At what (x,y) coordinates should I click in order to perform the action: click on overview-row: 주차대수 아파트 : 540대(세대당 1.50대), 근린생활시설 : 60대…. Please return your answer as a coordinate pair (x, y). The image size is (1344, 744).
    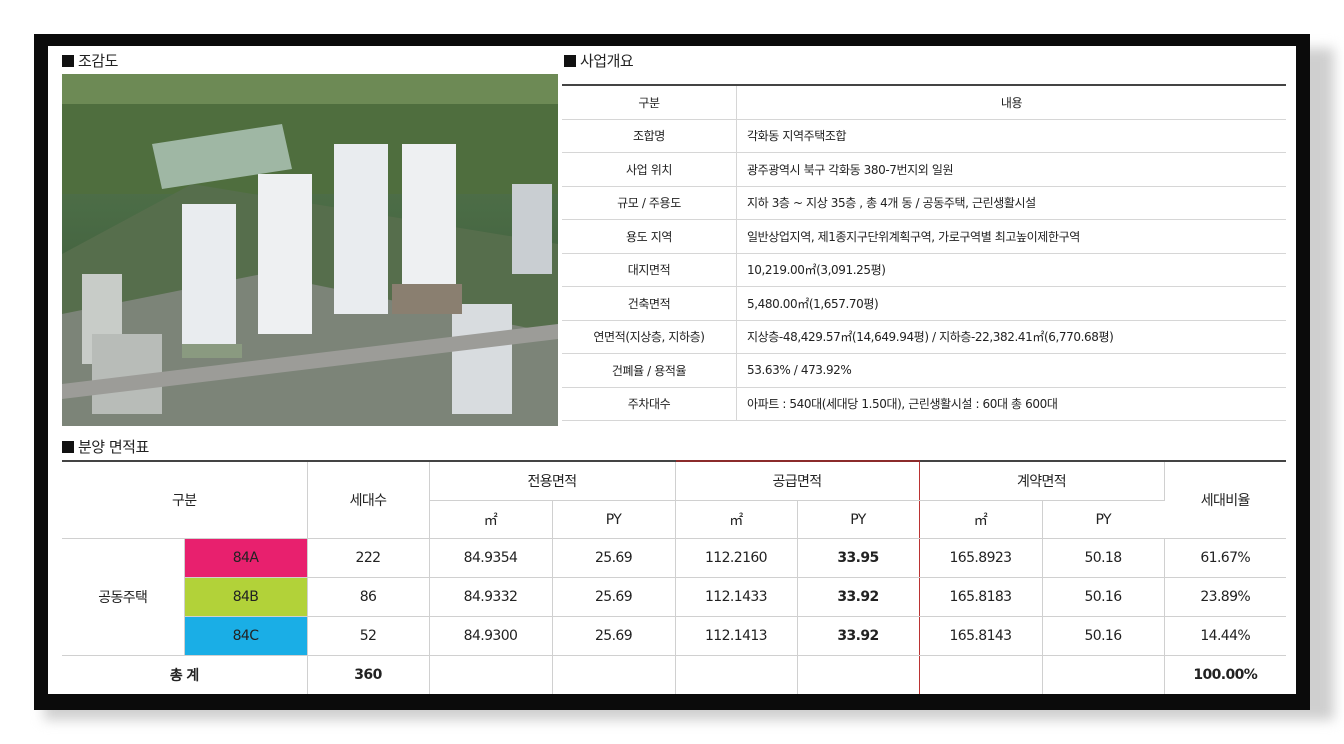
    Looking at the image, I should click on (924, 404).